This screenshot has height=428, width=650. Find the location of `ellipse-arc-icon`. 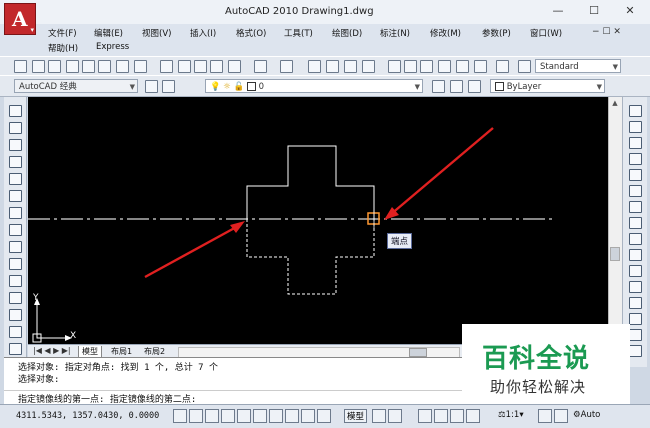

ellipse-arc-icon is located at coordinates (15, 281).